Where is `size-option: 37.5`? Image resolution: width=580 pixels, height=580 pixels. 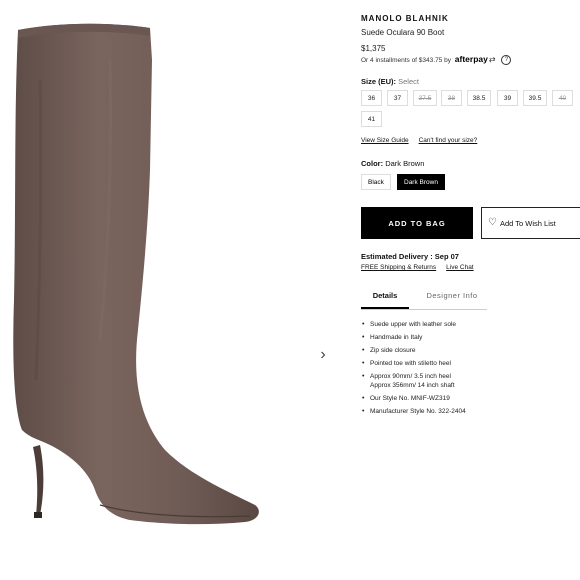 size-option: 37.5 is located at coordinates (425, 98).